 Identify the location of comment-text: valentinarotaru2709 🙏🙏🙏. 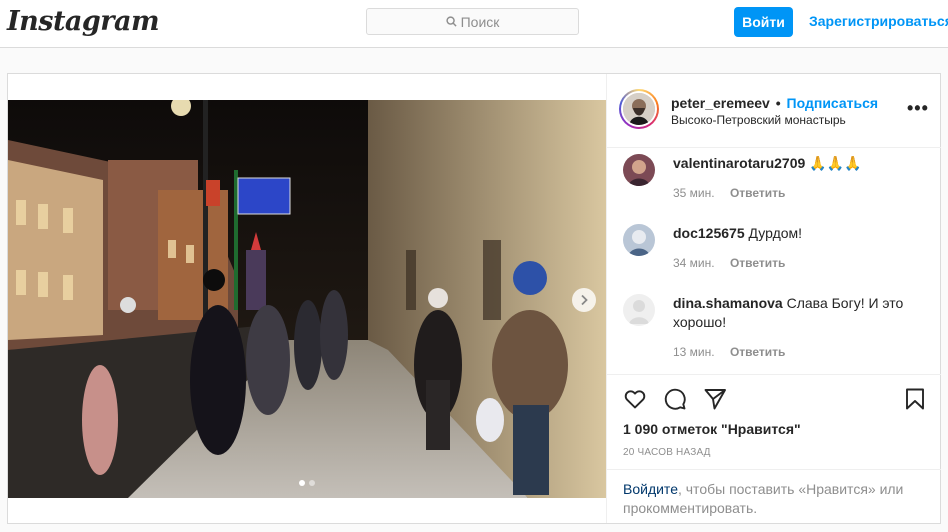
(798, 163).